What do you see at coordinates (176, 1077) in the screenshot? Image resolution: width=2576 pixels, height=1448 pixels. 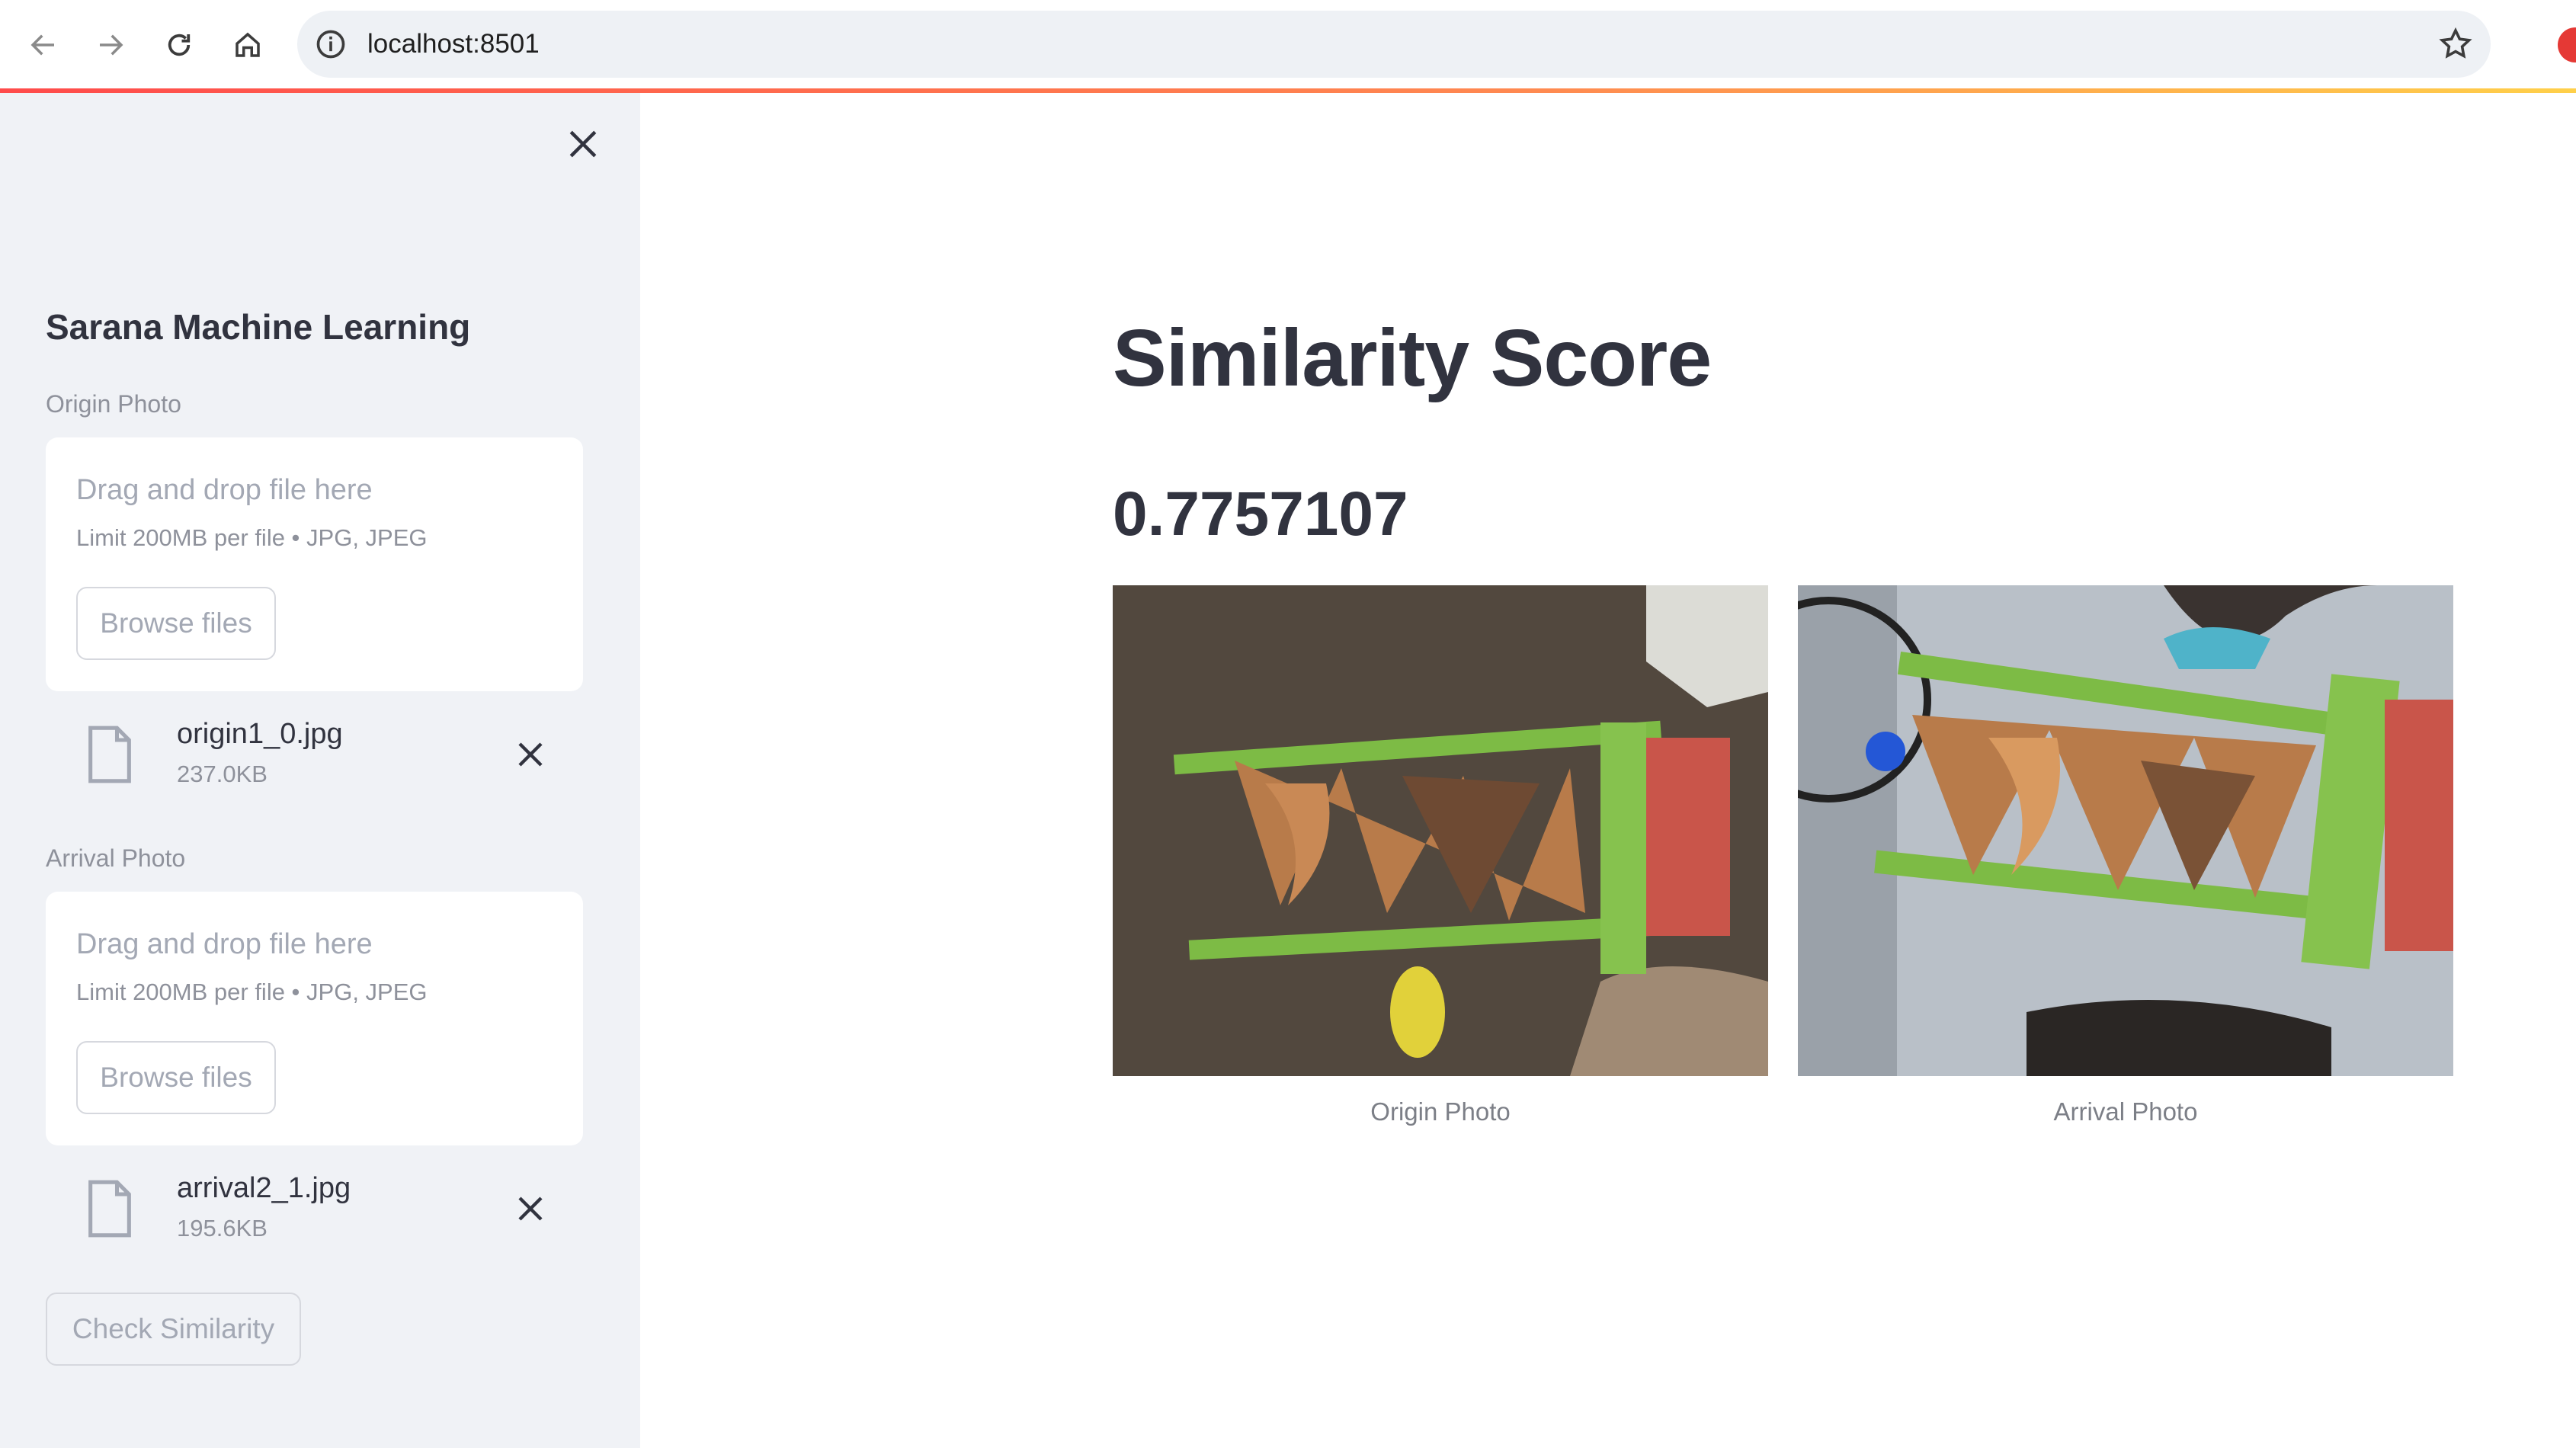 I see `arrival-browse-button: Browse files` at bounding box center [176, 1077].